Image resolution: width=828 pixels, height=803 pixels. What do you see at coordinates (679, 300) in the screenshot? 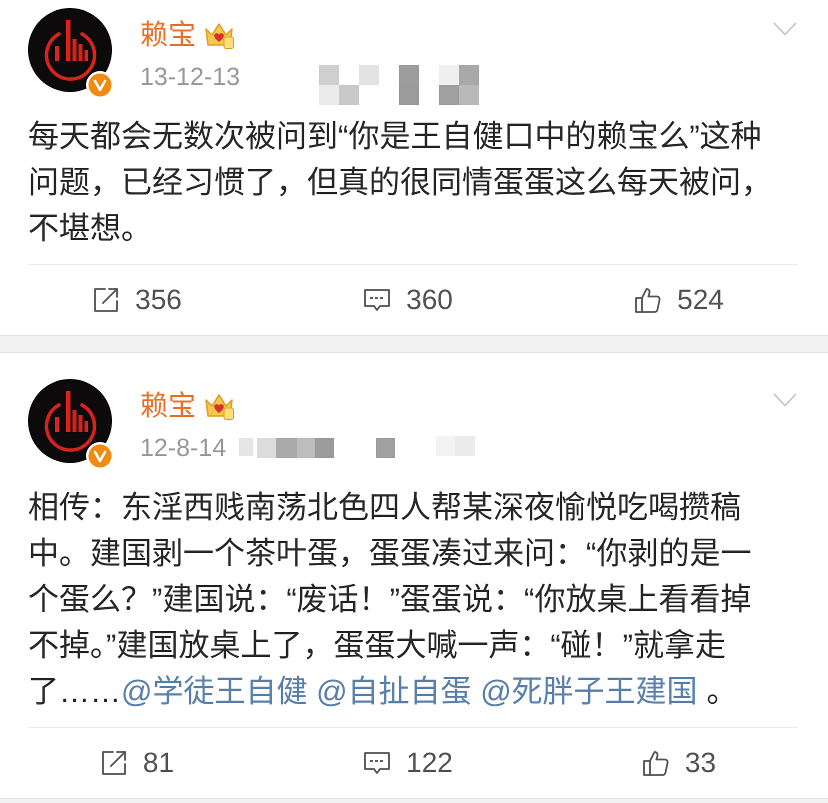
I see `like-button: 524` at bounding box center [679, 300].